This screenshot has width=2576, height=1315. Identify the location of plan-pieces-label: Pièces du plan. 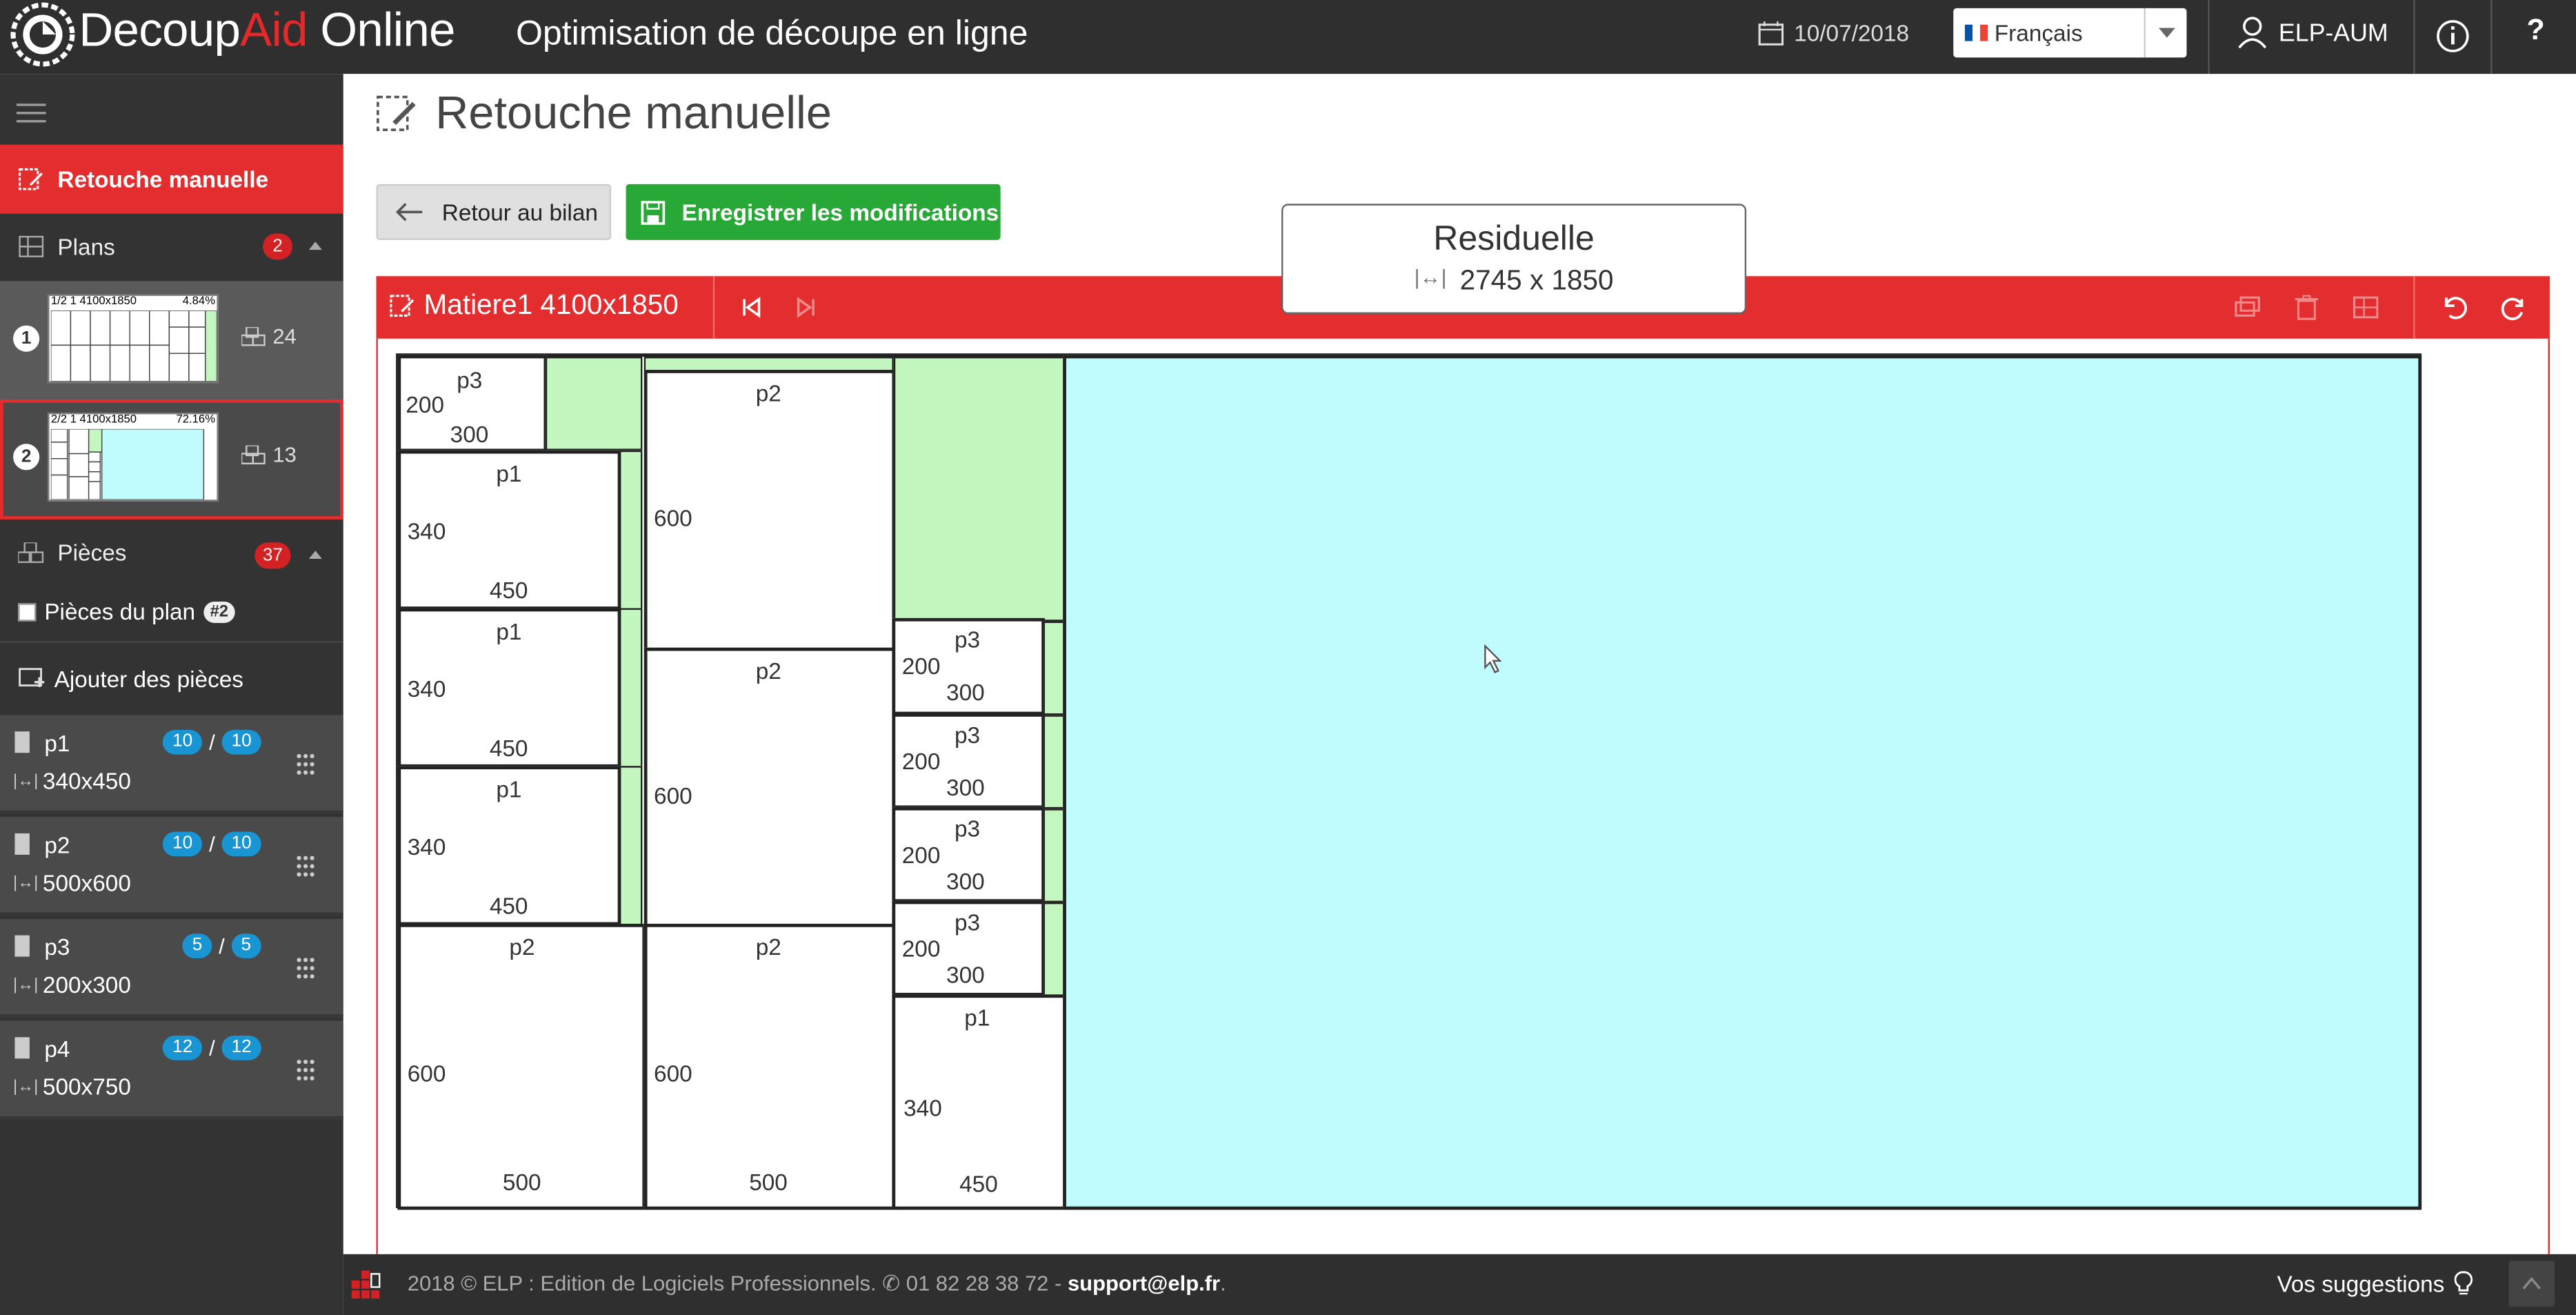
(120, 611).